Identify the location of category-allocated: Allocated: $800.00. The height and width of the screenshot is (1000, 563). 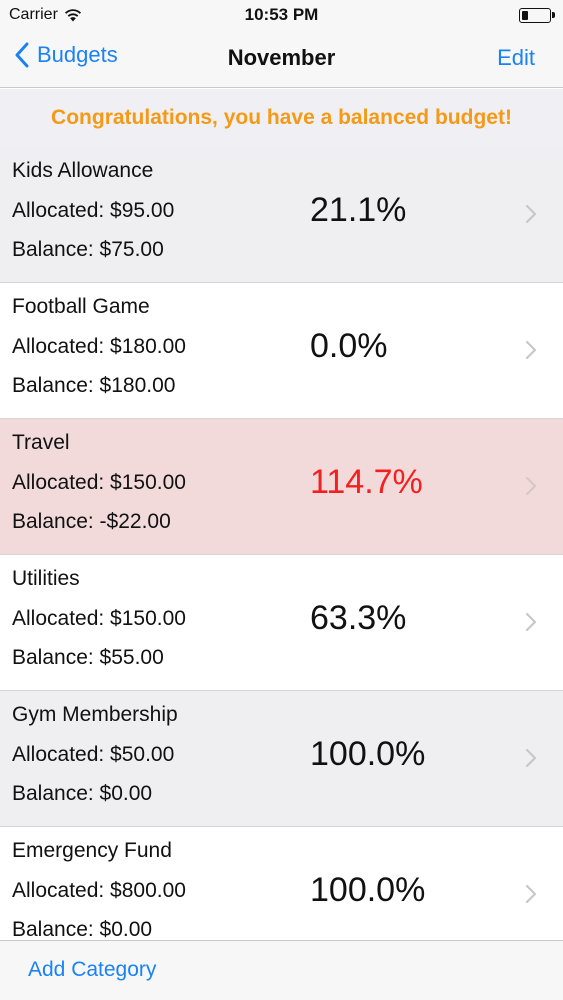
(99, 890).